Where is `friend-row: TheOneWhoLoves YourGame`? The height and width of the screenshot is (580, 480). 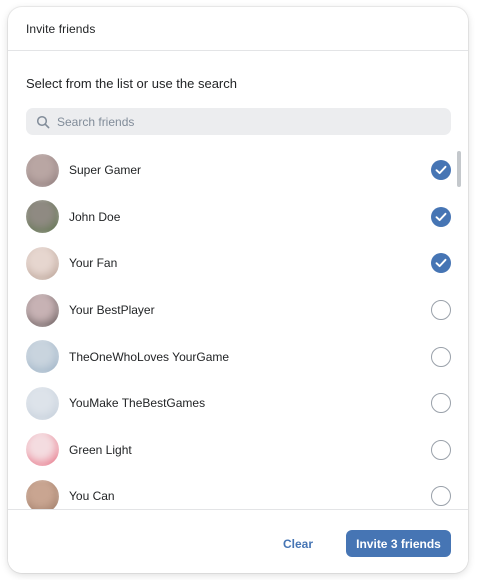
friend-row: TheOneWhoLoves YourGame is located at coordinates (229, 356).